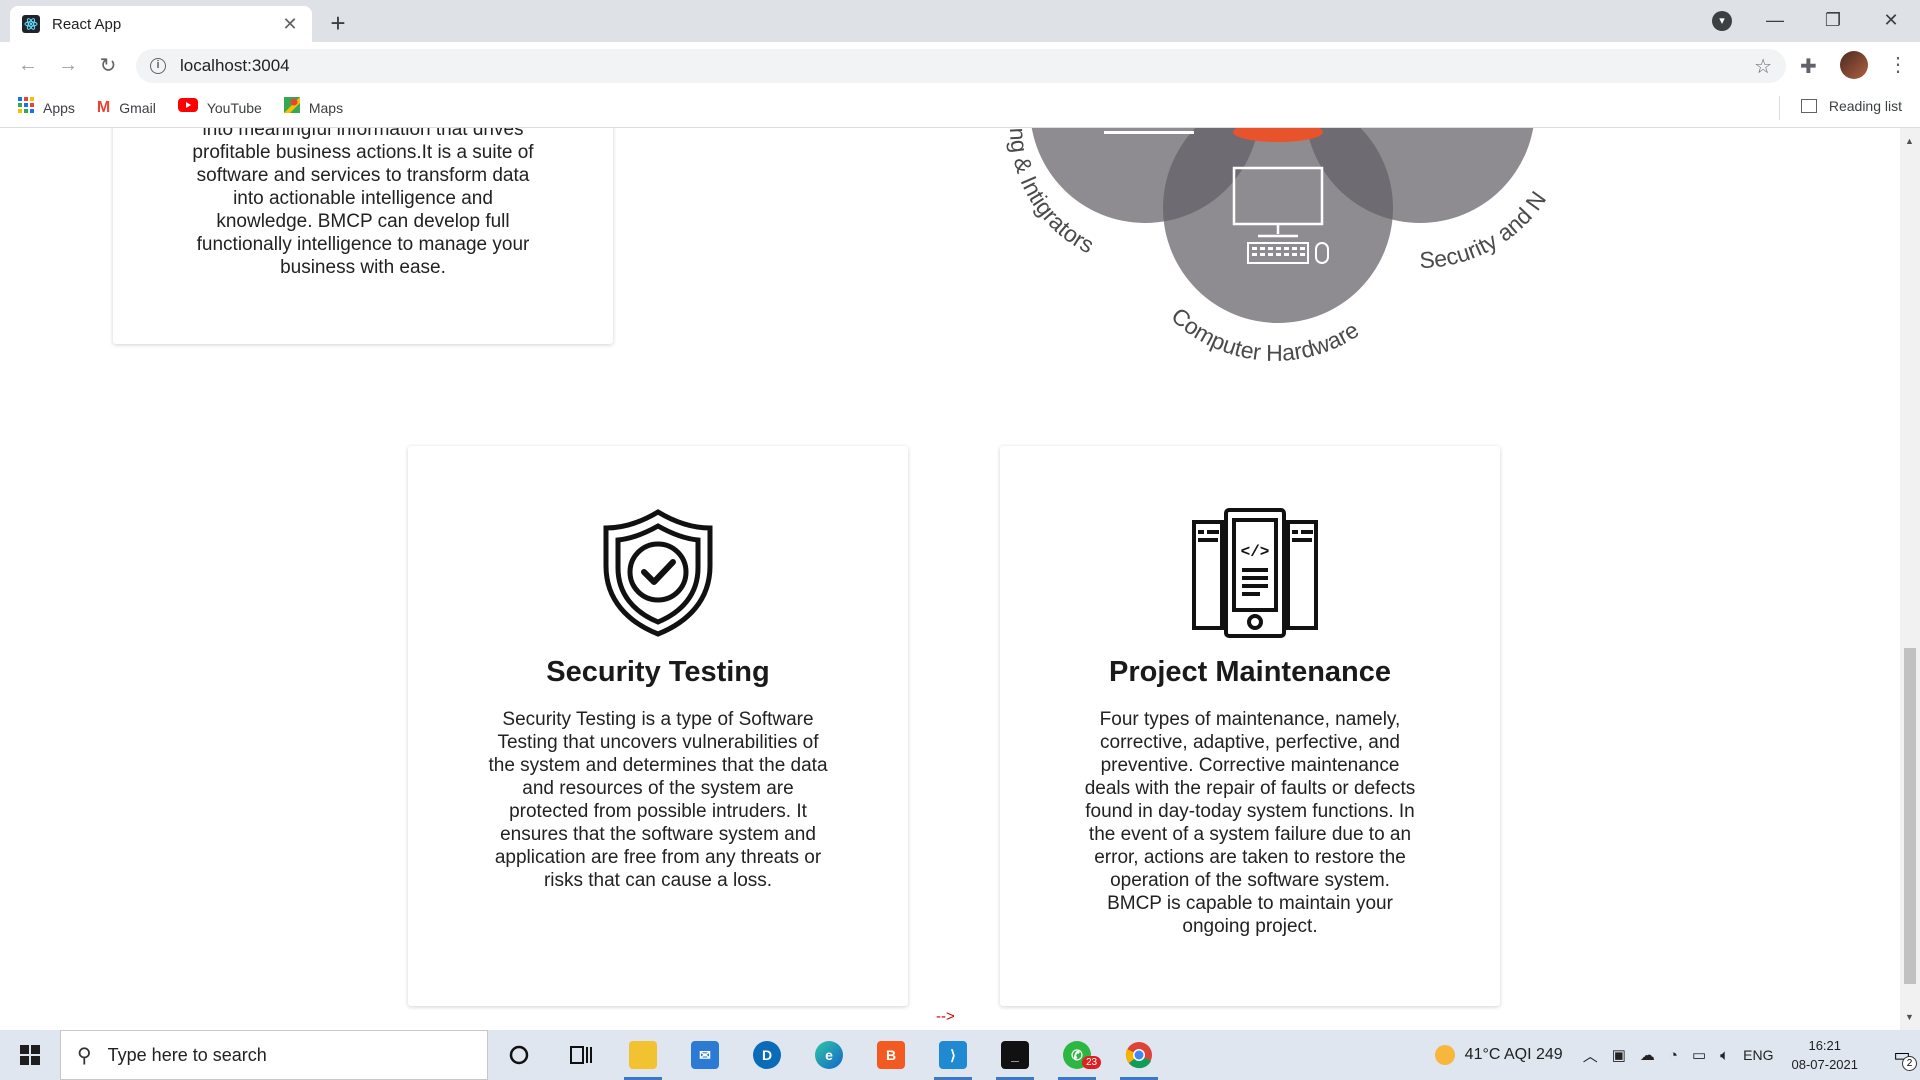 This screenshot has width=1920, height=1080. I want to click on start-button, so click(30, 1055).